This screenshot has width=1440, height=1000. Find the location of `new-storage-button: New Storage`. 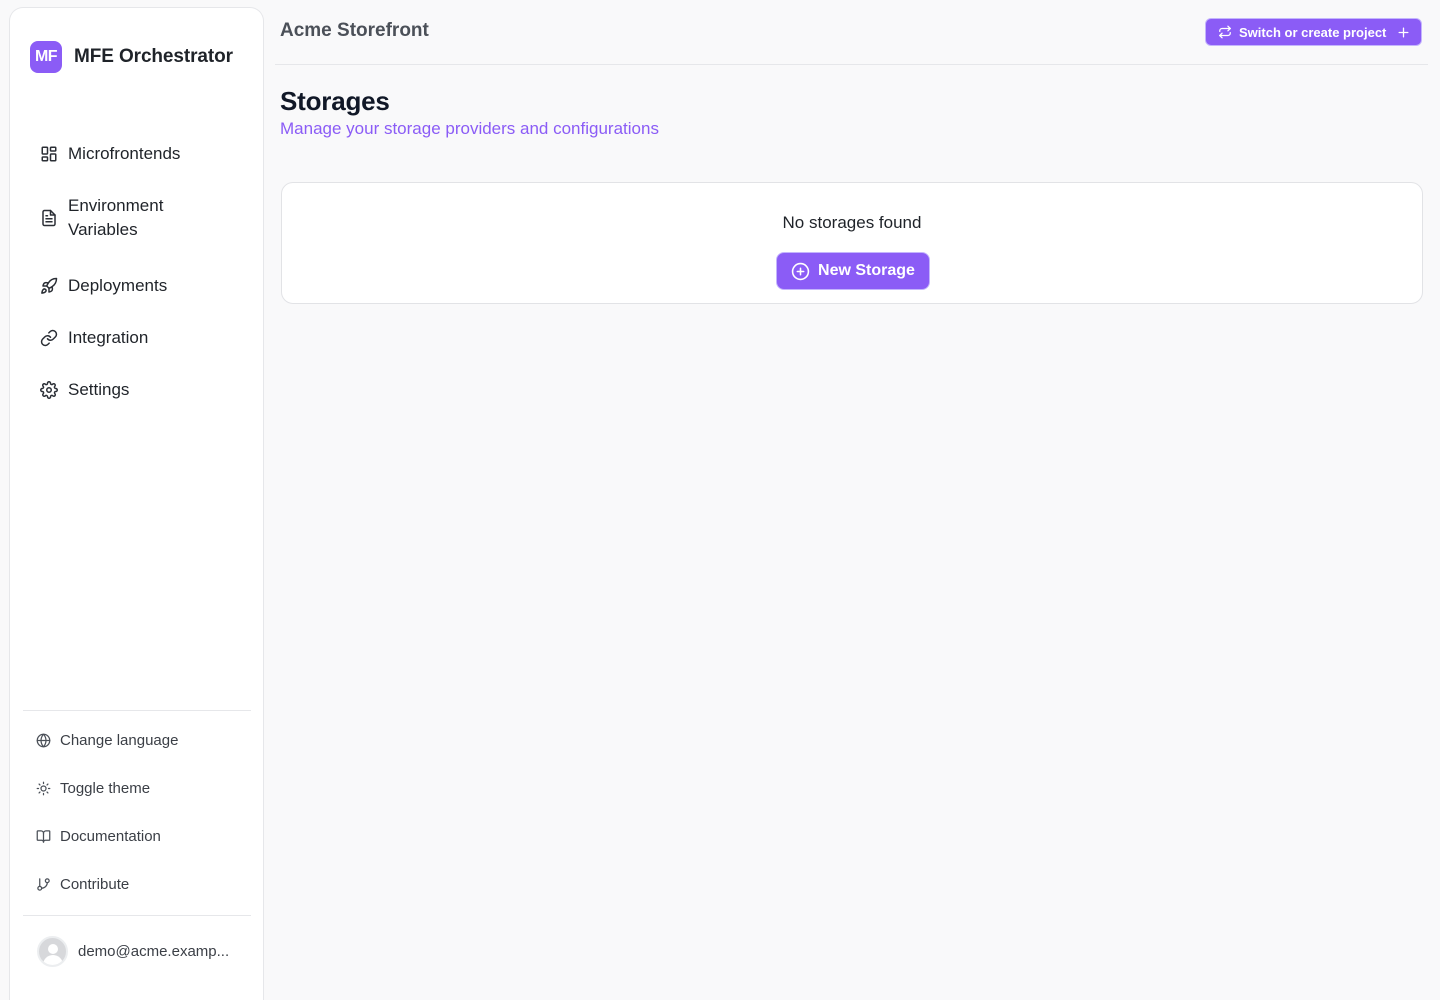

new-storage-button: New Storage is located at coordinates (853, 271).